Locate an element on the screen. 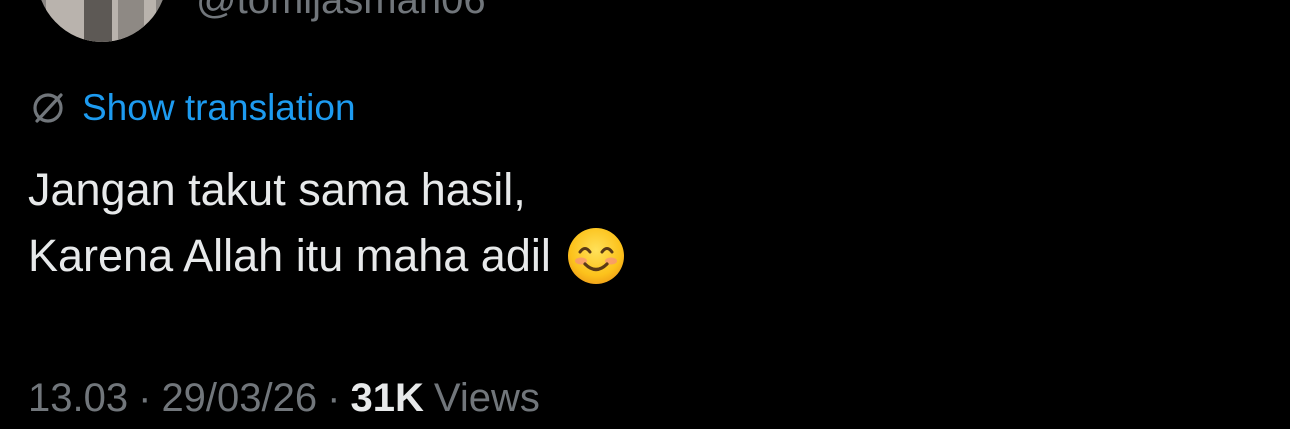 This screenshot has height=429, width=1290. tweet-line: Karena Allah itu maha adil is located at coordinates (638, 256).